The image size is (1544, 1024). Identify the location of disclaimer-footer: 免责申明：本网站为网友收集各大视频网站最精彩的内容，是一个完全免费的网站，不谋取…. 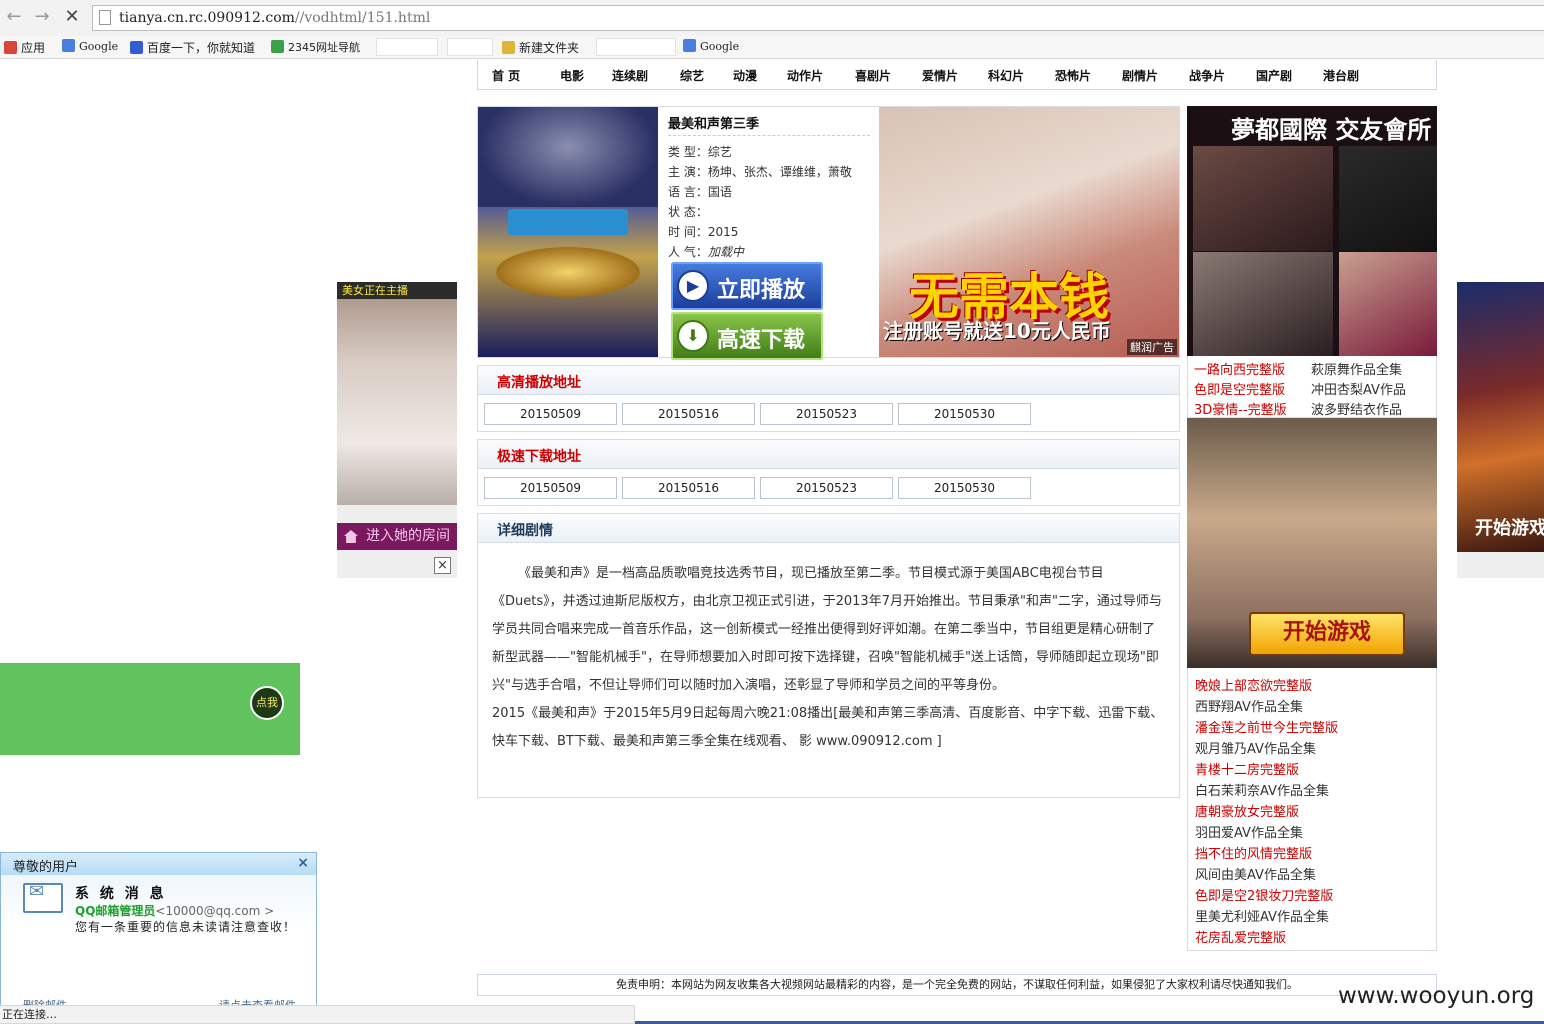
(957, 985).